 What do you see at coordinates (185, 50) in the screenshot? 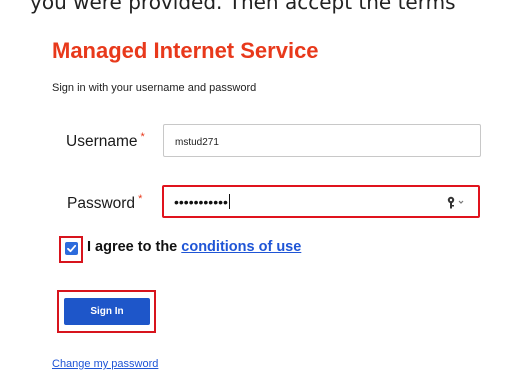
I see `page-title: Managed Internet Service` at bounding box center [185, 50].